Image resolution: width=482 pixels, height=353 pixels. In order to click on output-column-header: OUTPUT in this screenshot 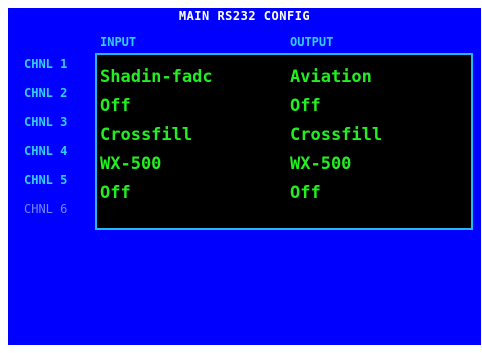, I will do `click(312, 42)`.